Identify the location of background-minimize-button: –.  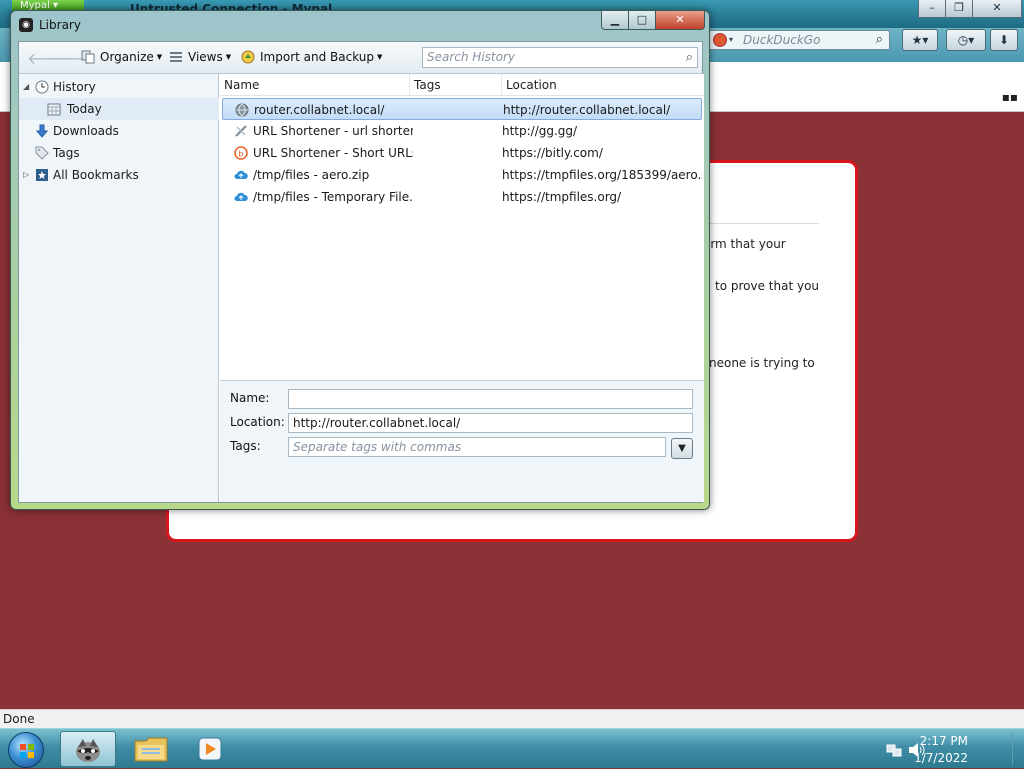
(932, 9).